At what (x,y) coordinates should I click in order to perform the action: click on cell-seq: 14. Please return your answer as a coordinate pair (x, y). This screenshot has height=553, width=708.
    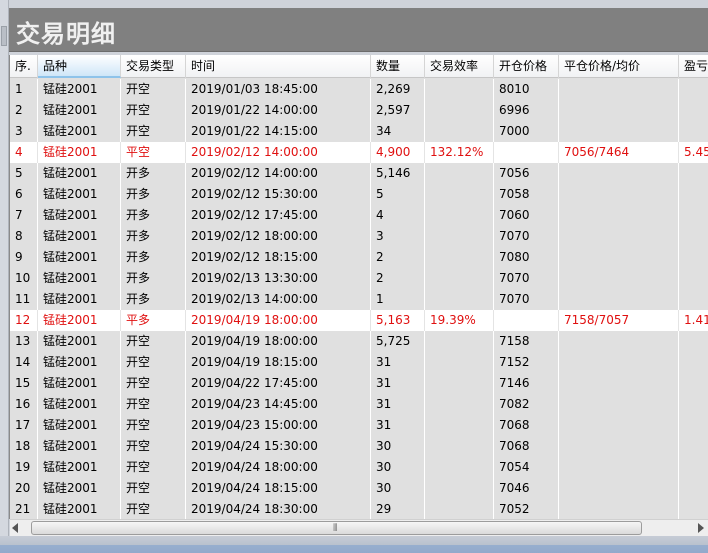
    Looking at the image, I should click on (24, 362).